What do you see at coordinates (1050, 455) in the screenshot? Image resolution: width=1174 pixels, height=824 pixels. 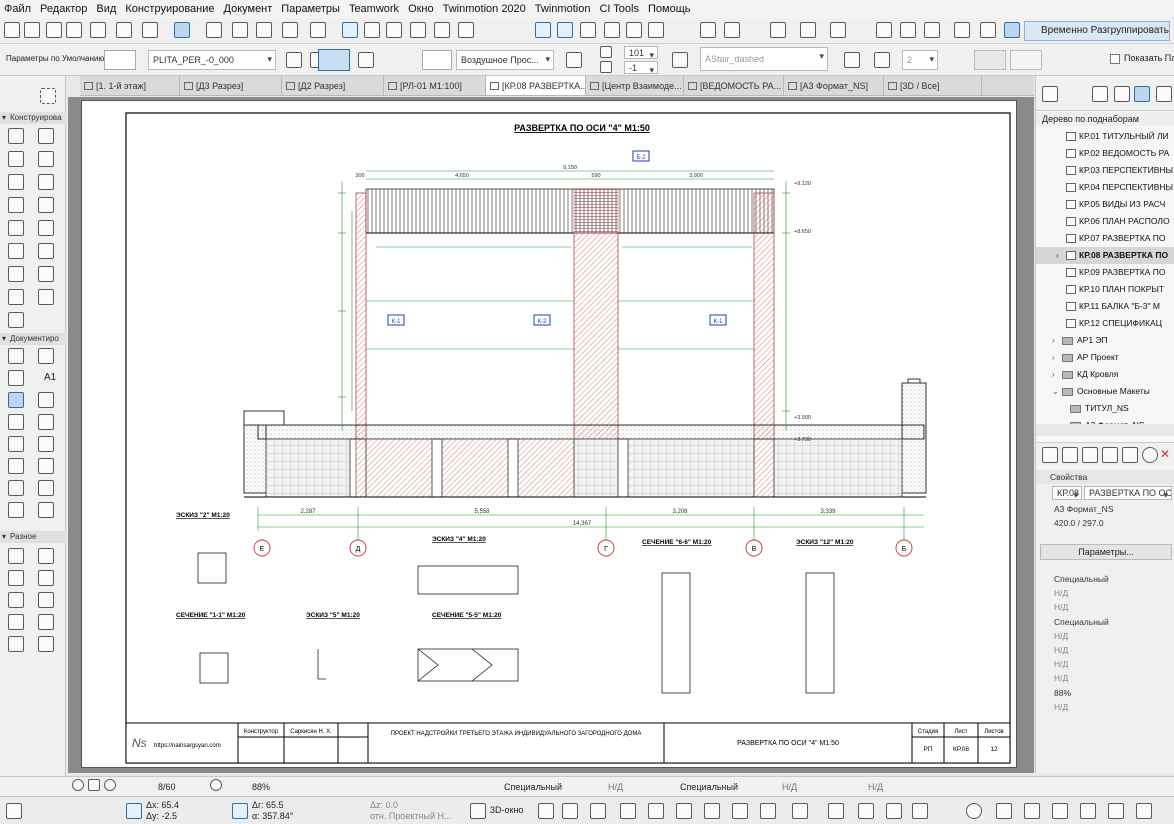 I see `settings-icon` at bounding box center [1050, 455].